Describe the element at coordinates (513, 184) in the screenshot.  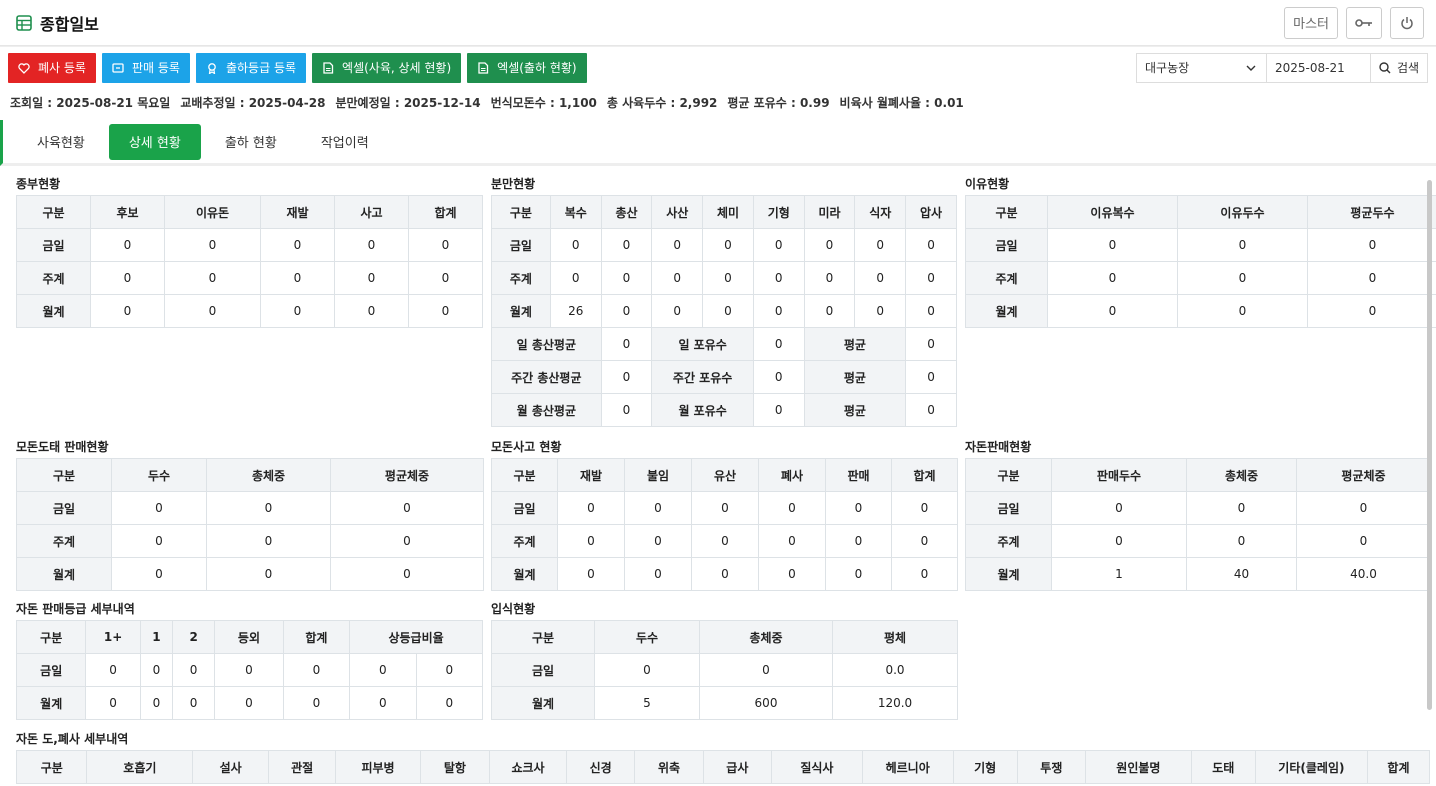
I see `panel-title: 분만현황` at that location.